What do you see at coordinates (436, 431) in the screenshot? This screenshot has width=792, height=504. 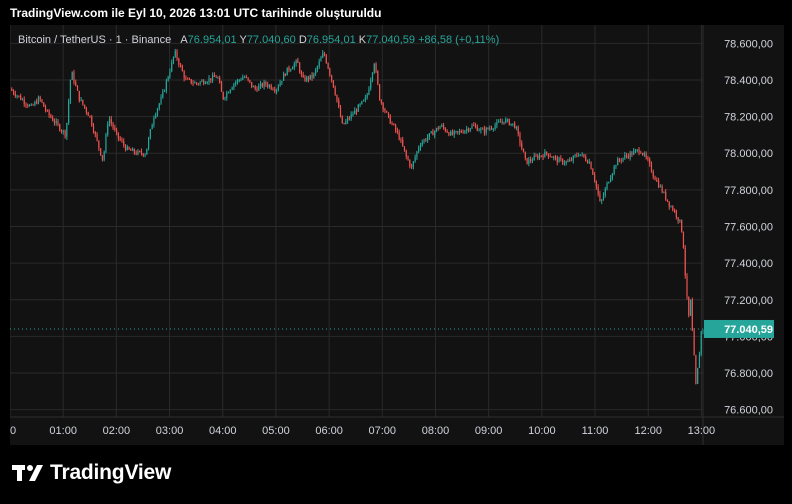 I see `x-tick-label: 08:00` at bounding box center [436, 431].